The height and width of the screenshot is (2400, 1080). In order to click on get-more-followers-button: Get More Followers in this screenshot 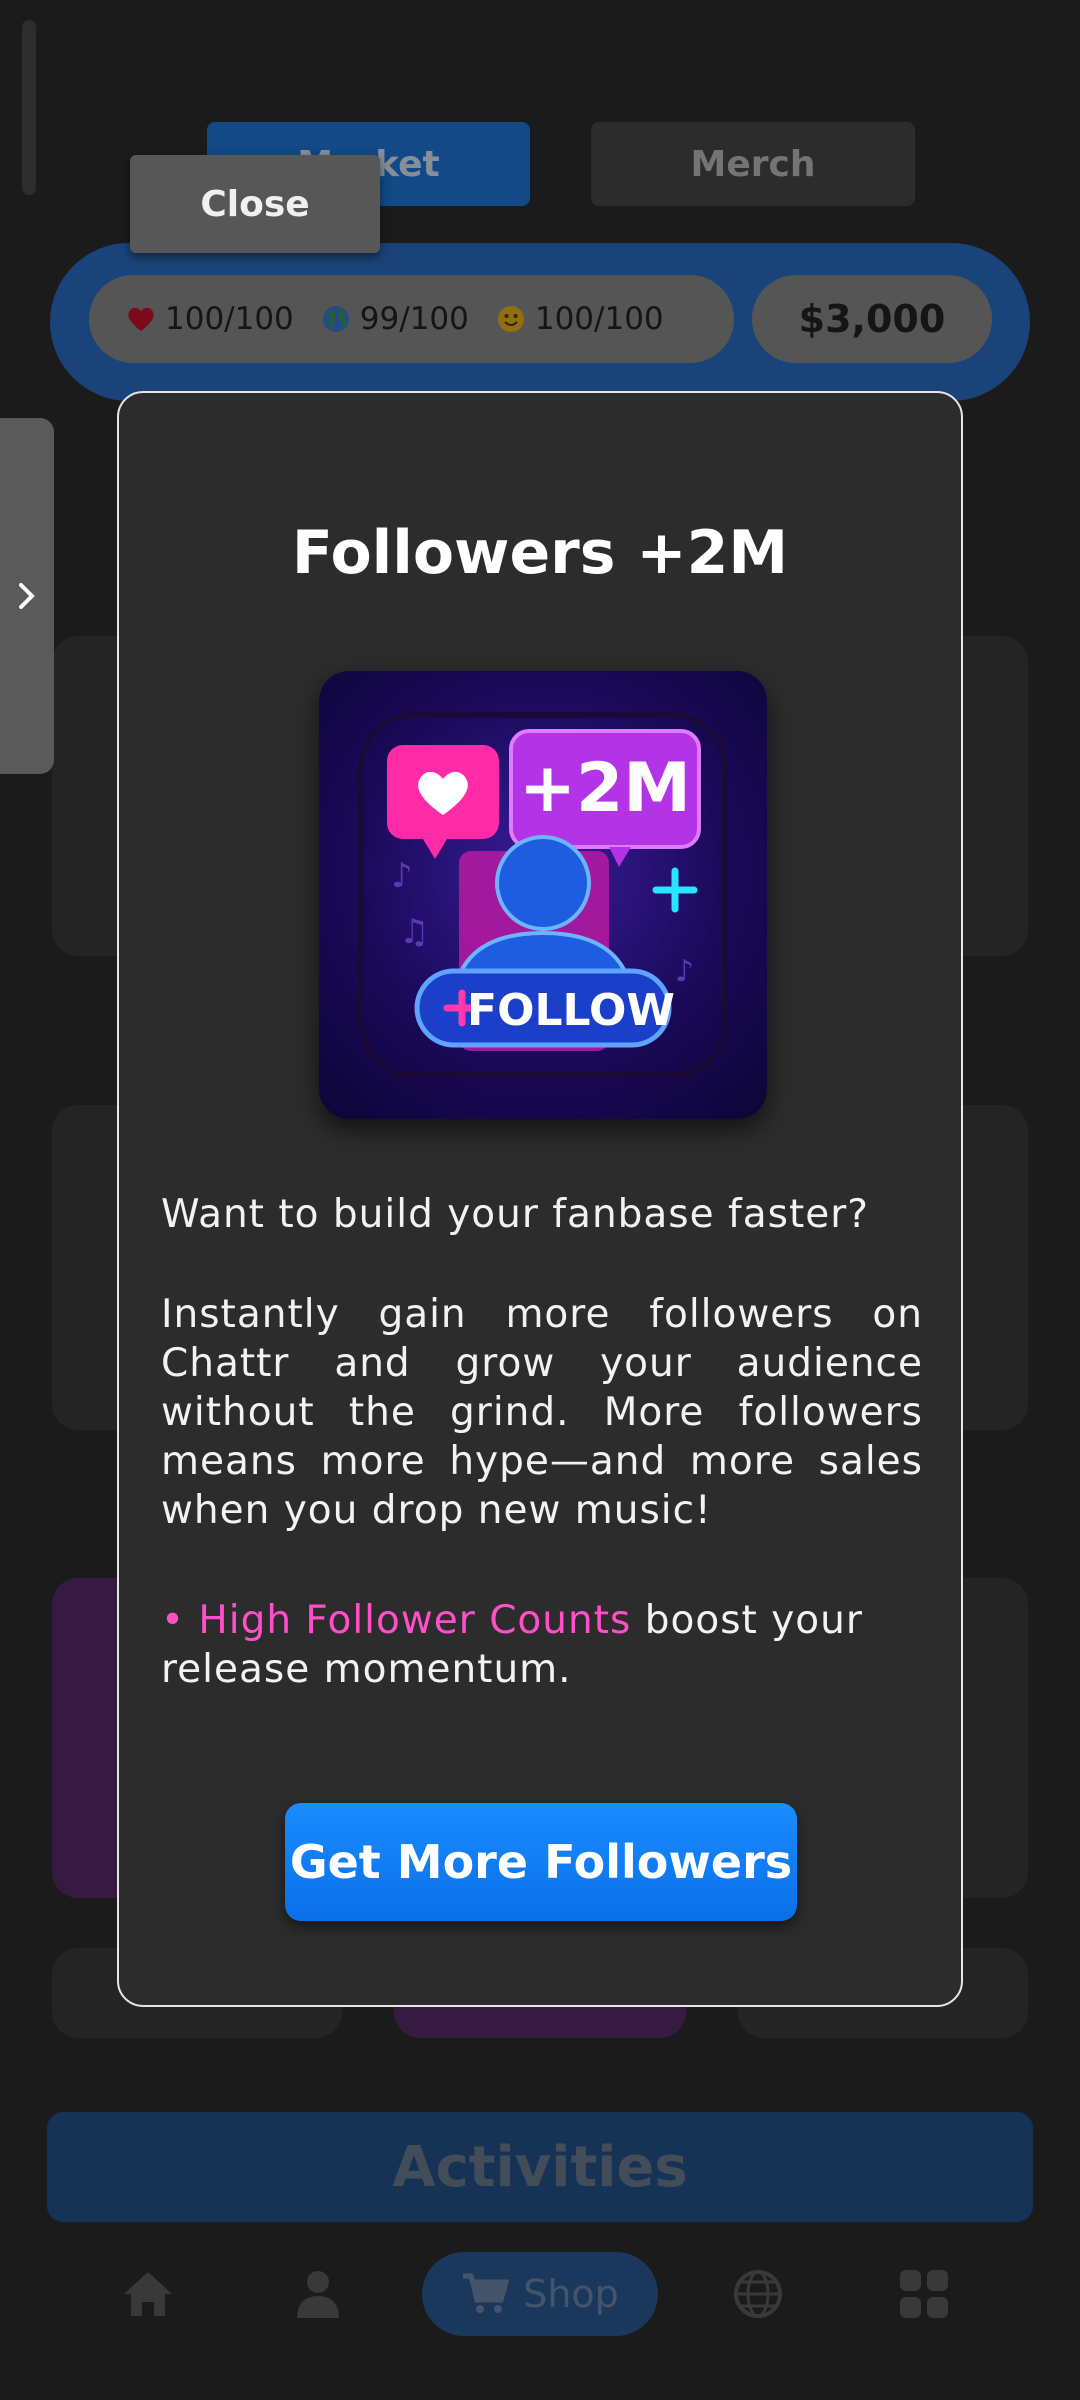, I will do `click(541, 1862)`.